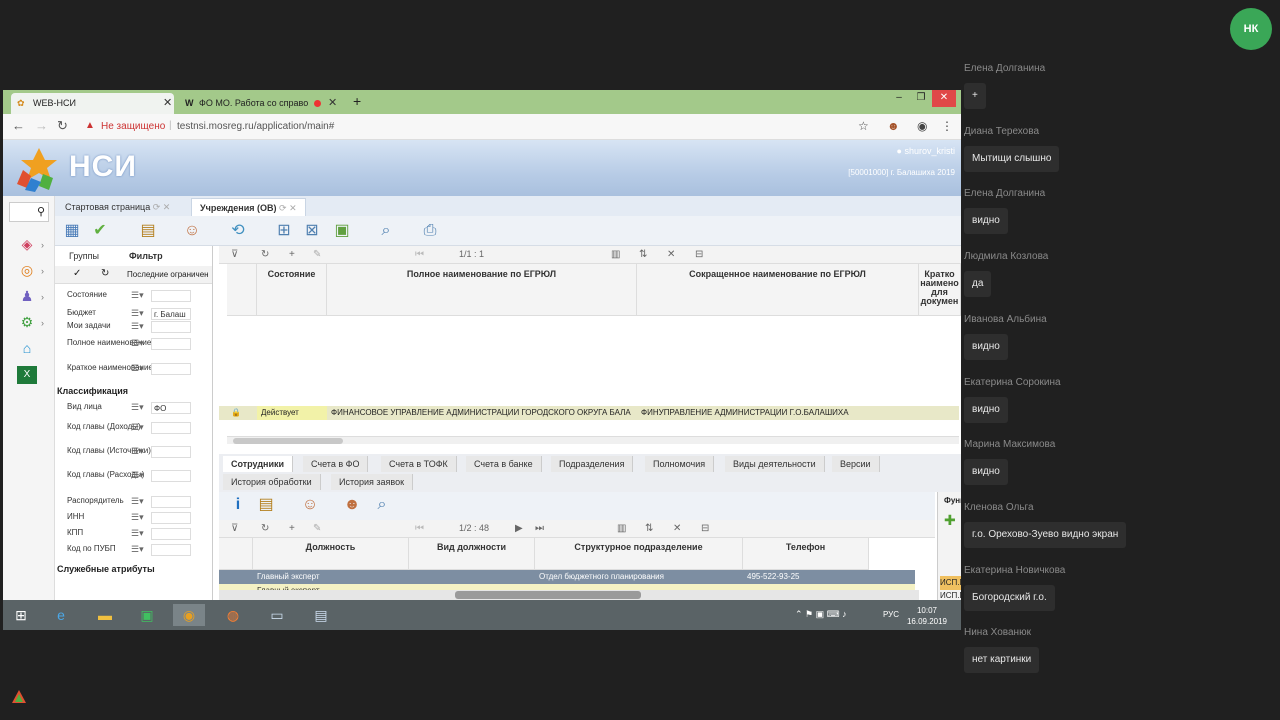 The height and width of the screenshot is (720, 1280). What do you see at coordinates (592, 464) in the screenshot?
I see `detail-tab: Подразделения` at bounding box center [592, 464].